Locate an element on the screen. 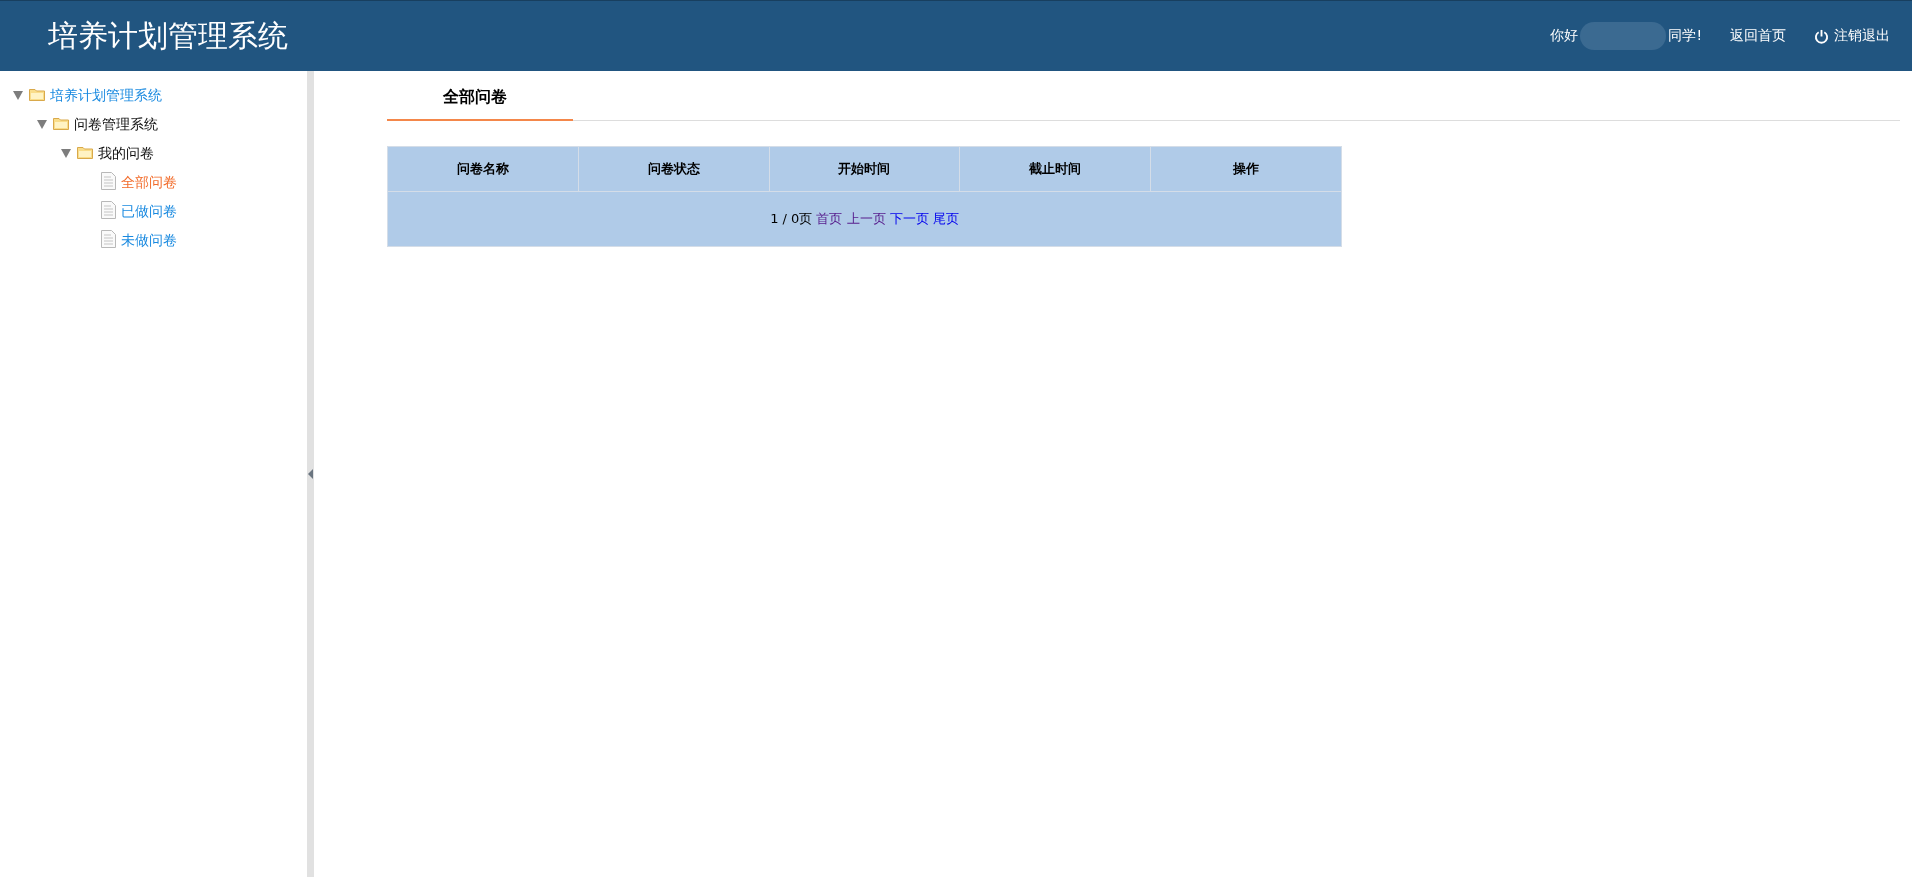 Image resolution: width=1912 pixels, height=877 pixels. home-link: 返回首页 is located at coordinates (1758, 36).